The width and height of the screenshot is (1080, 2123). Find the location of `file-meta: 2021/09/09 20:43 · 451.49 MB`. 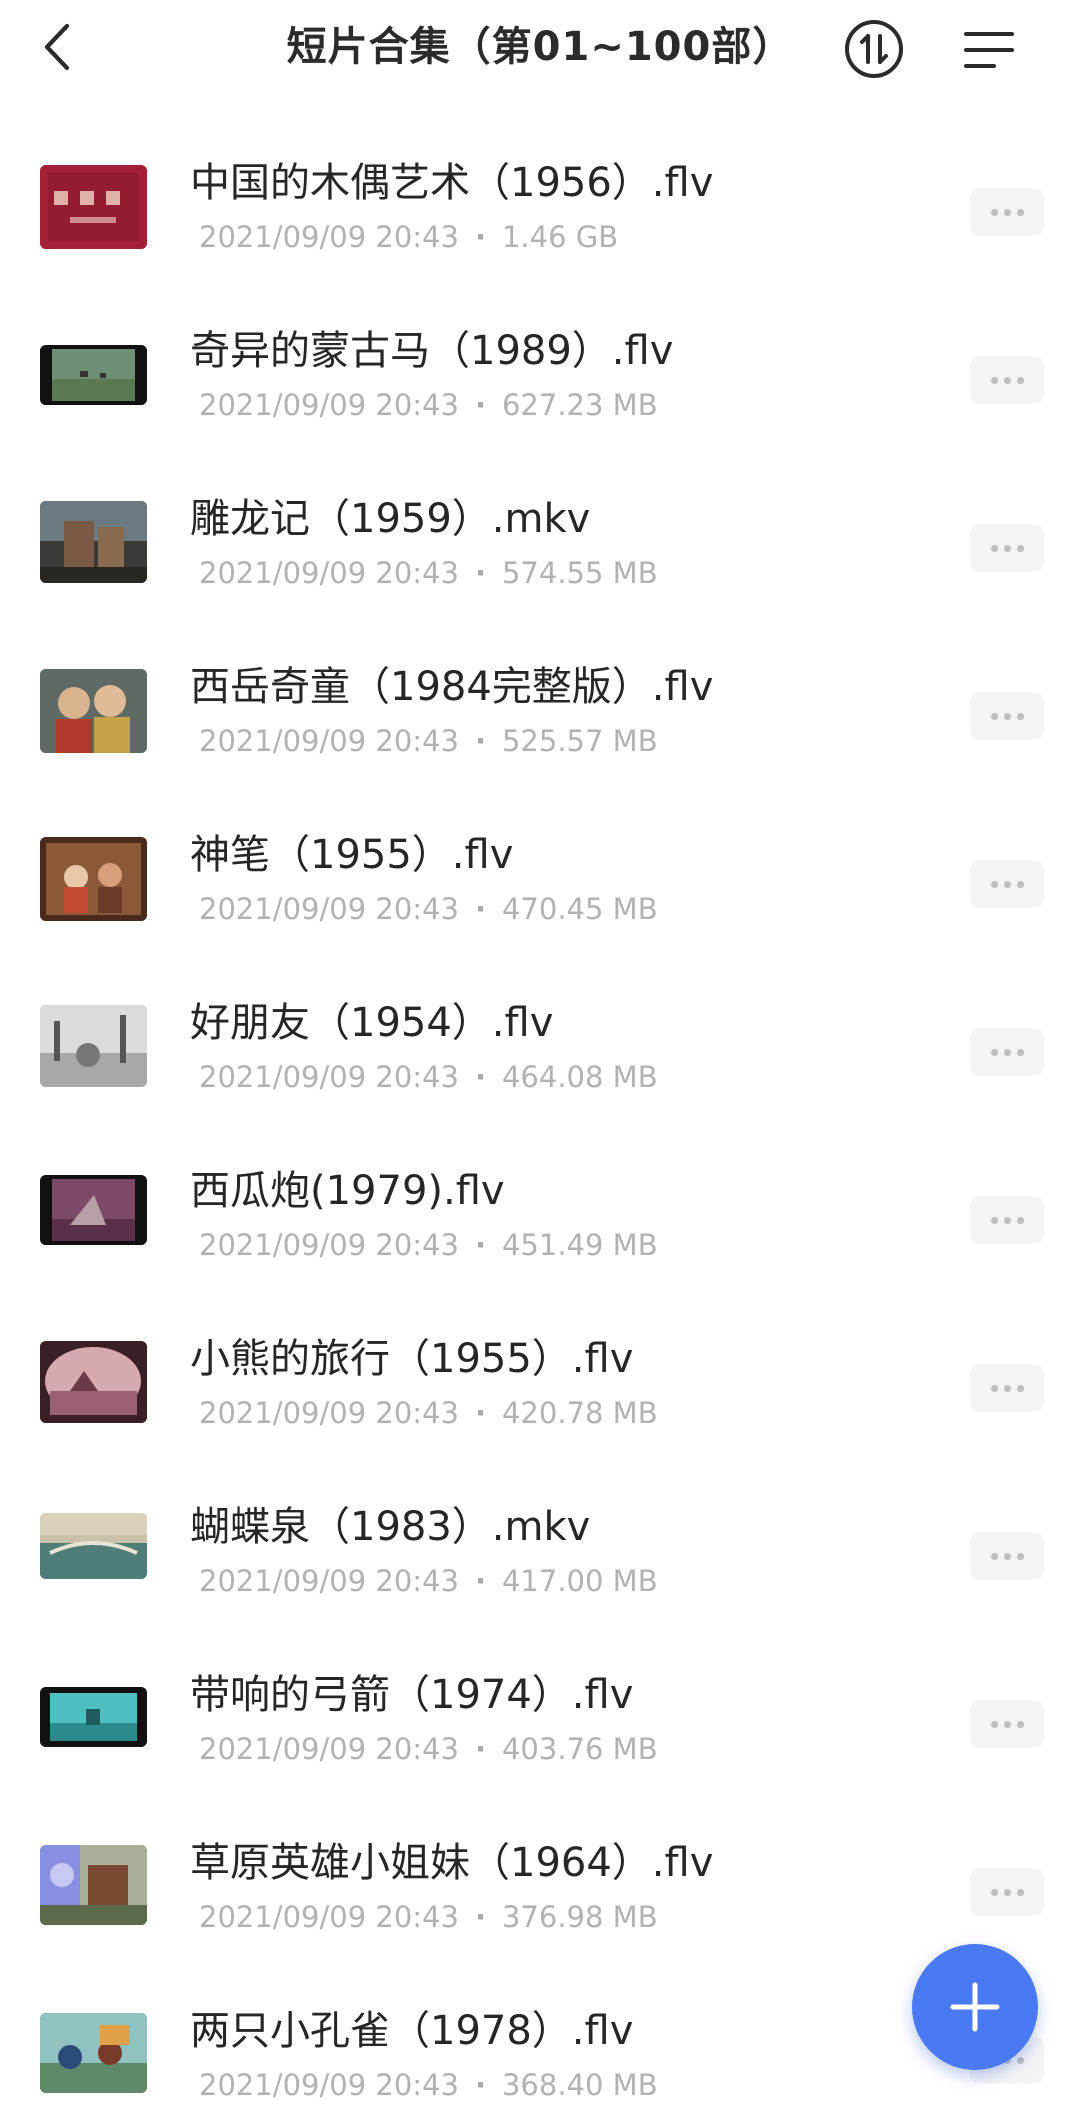

file-meta: 2021/09/09 20:43 · 451.49 MB is located at coordinates (428, 1245).